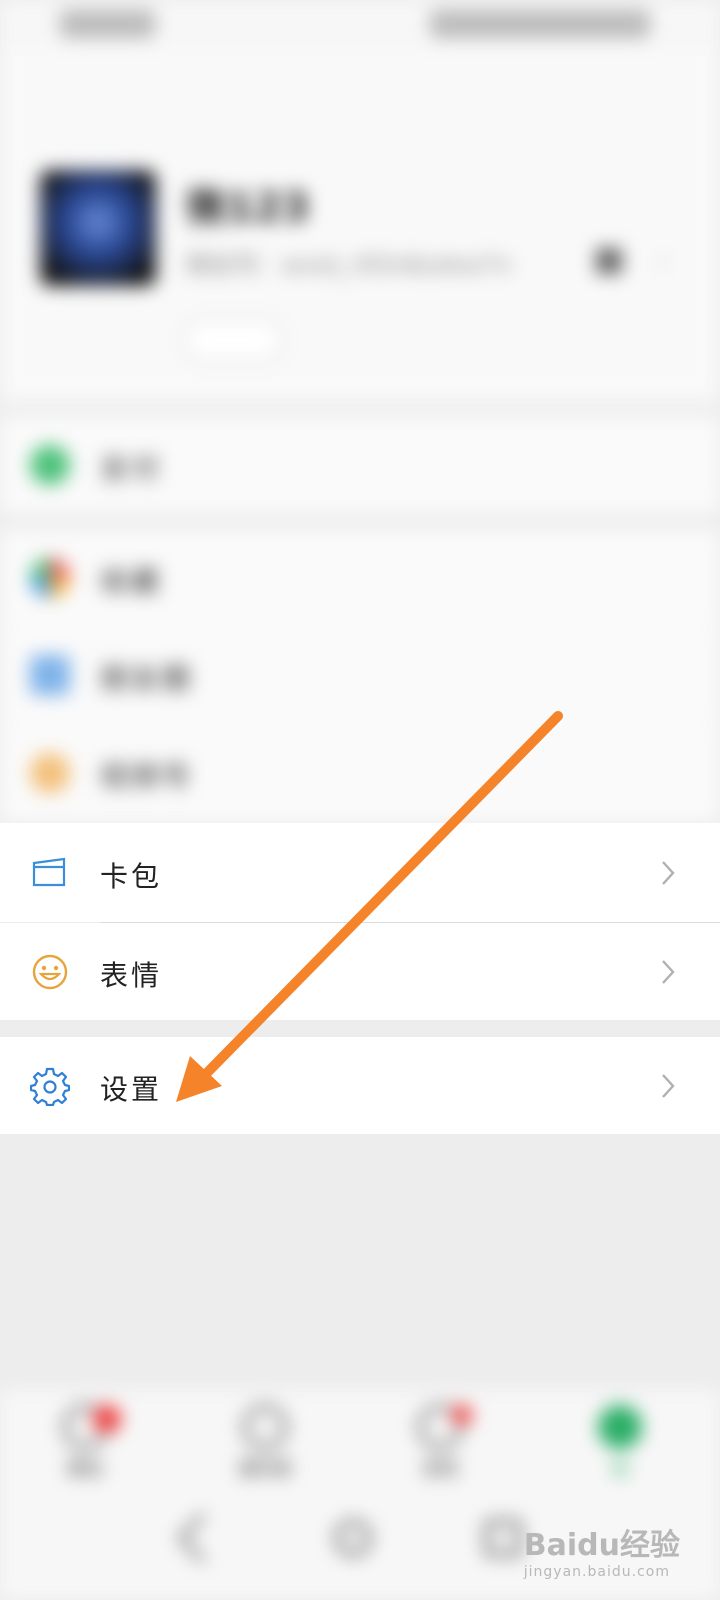 The height and width of the screenshot is (1600, 720). What do you see at coordinates (107, 1419) in the screenshot?
I see `unread-badge` at bounding box center [107, 1419].